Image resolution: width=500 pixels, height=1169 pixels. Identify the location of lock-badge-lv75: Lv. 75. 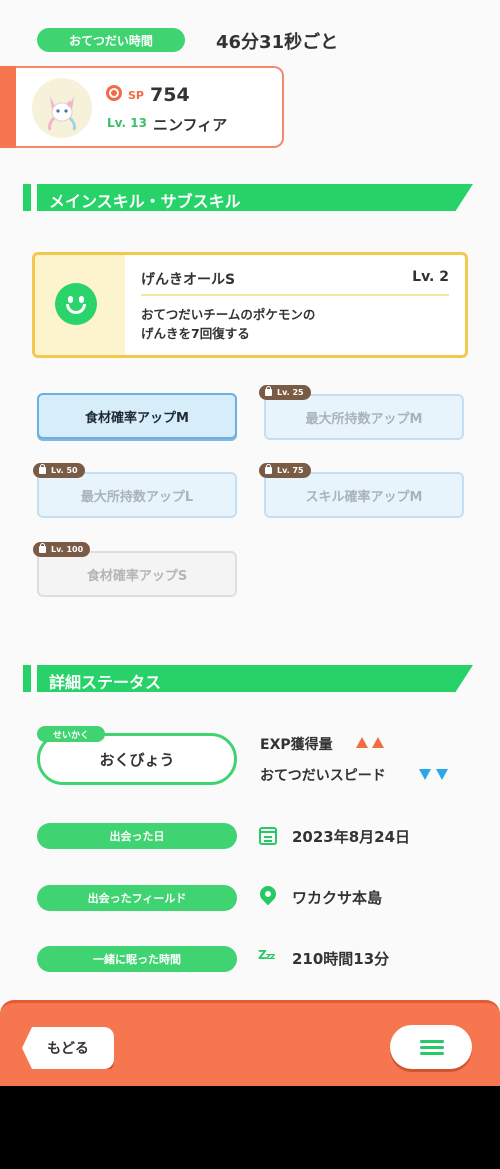
(285, 470).